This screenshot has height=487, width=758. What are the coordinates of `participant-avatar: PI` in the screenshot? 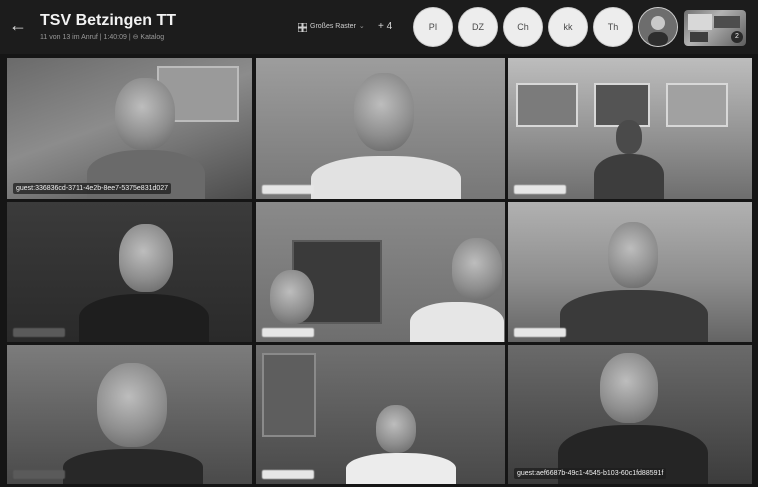 It's located at (433, 27).